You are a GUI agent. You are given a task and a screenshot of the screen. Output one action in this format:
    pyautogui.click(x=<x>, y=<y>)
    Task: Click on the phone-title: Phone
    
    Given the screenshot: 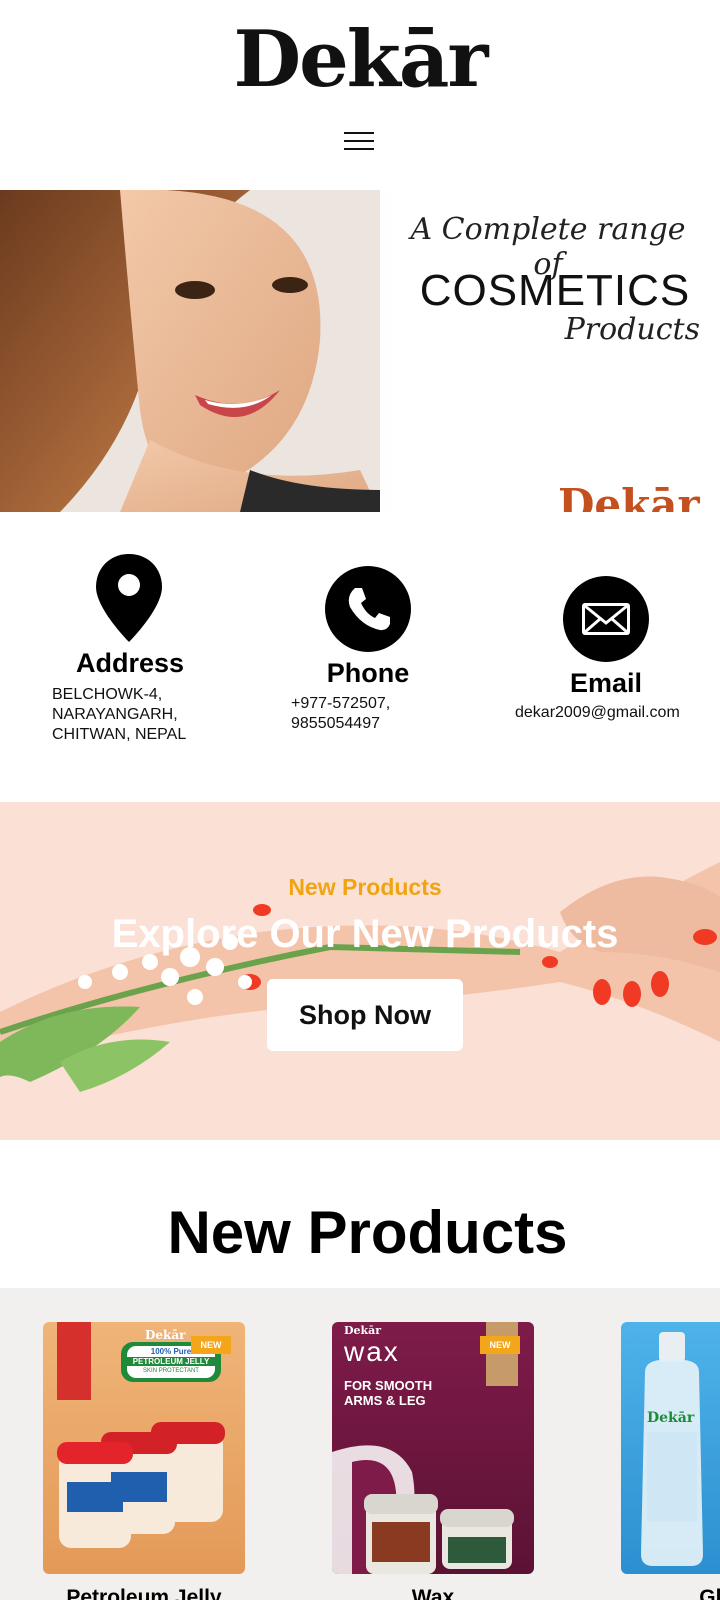 What is the action you would take?
    pyautogui.click(x=368, y=673)
    